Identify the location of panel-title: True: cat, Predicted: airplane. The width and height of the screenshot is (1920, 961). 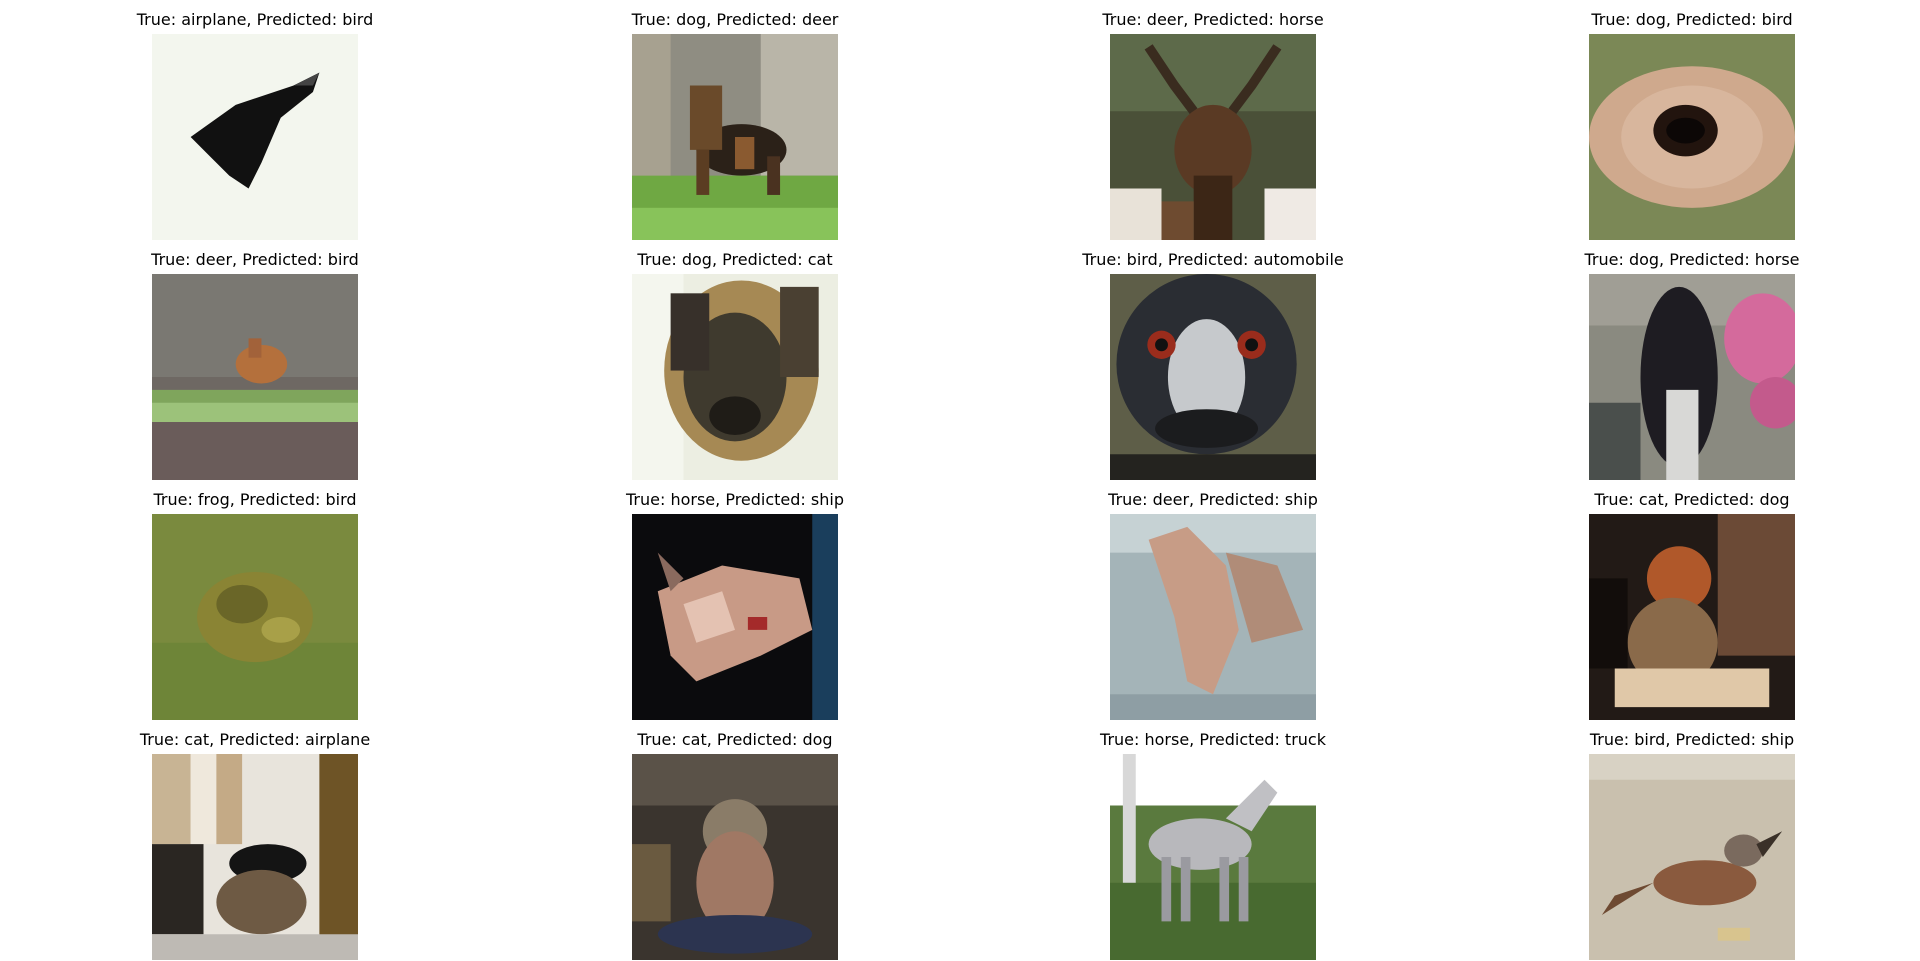
(255, 739).